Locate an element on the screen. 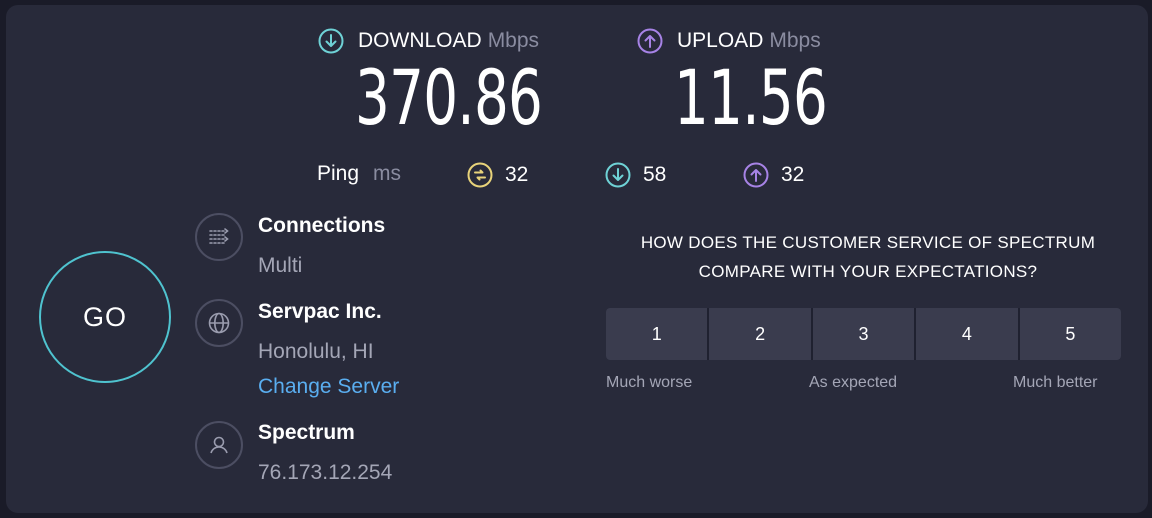 Image resolution: width=1152 pixels, height=518 pixels. globe-icon is located at coordinates (219, 323).